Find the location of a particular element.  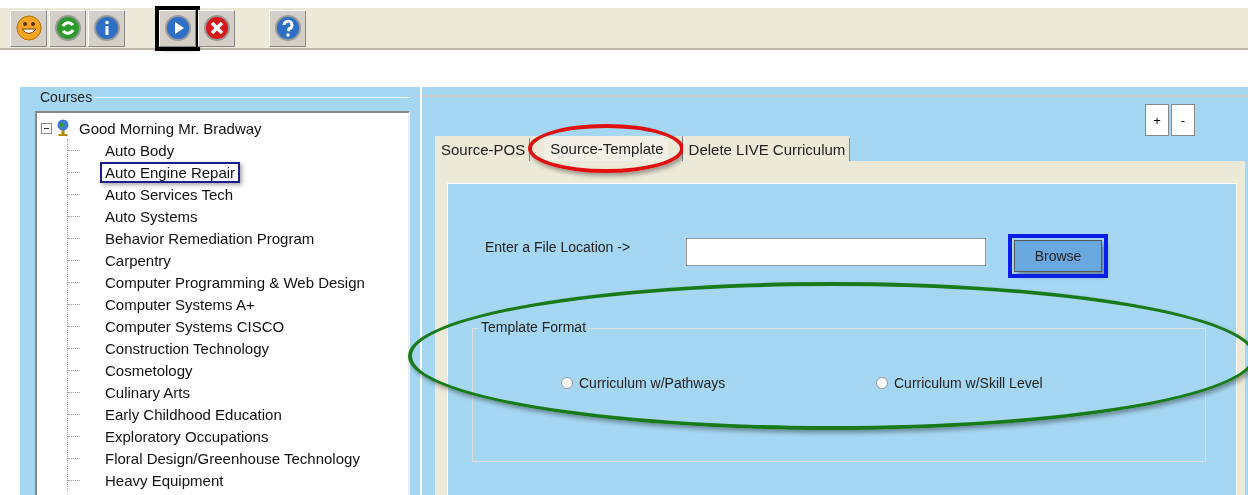

group-title: Template Format is located at coordinates (534, 327).